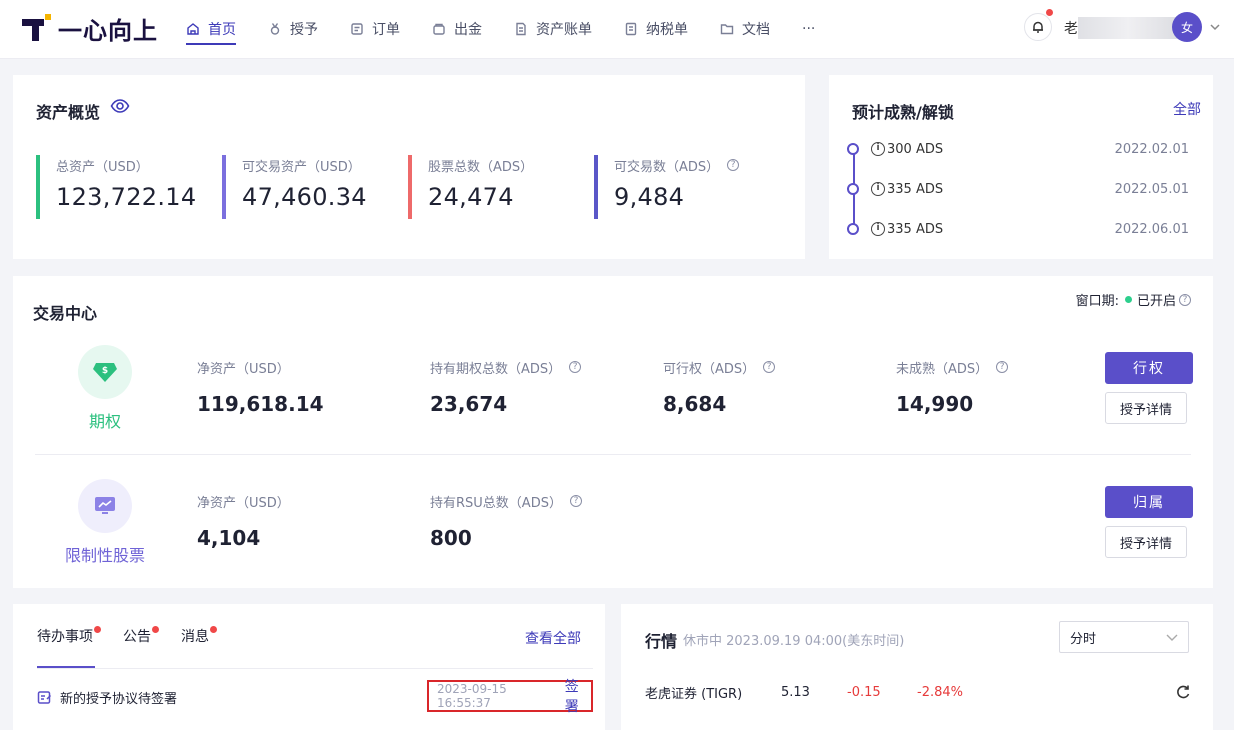 The width and height of the screenshot is (1234, 730). I want to click on toggle-visibility, so click(120, 106).